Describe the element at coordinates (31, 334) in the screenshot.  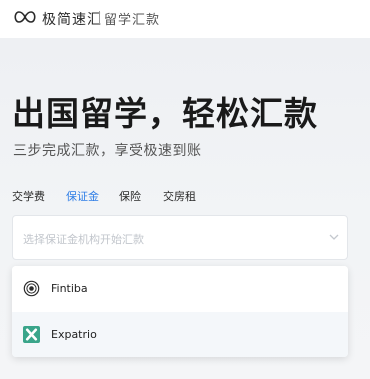
I see `expatrio-logo-icon` at that location.